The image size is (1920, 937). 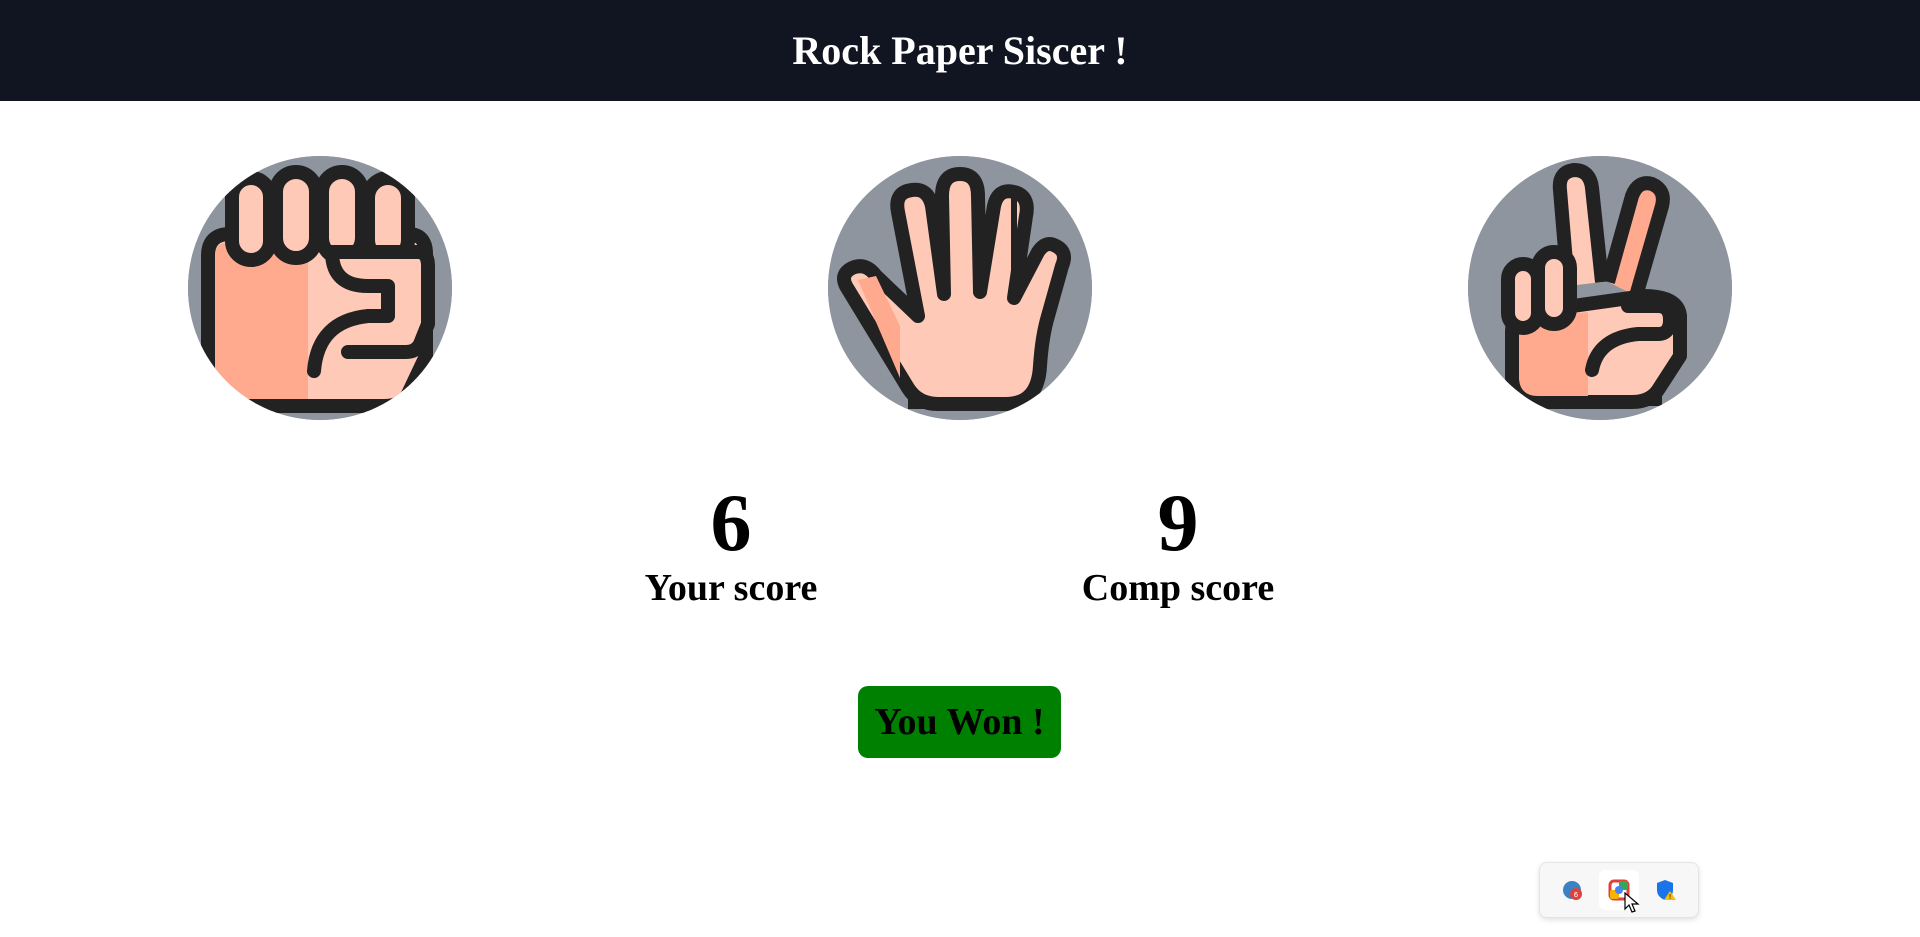 I want to click on comp-score-label: Comp score, so click(x=1178, y=588).